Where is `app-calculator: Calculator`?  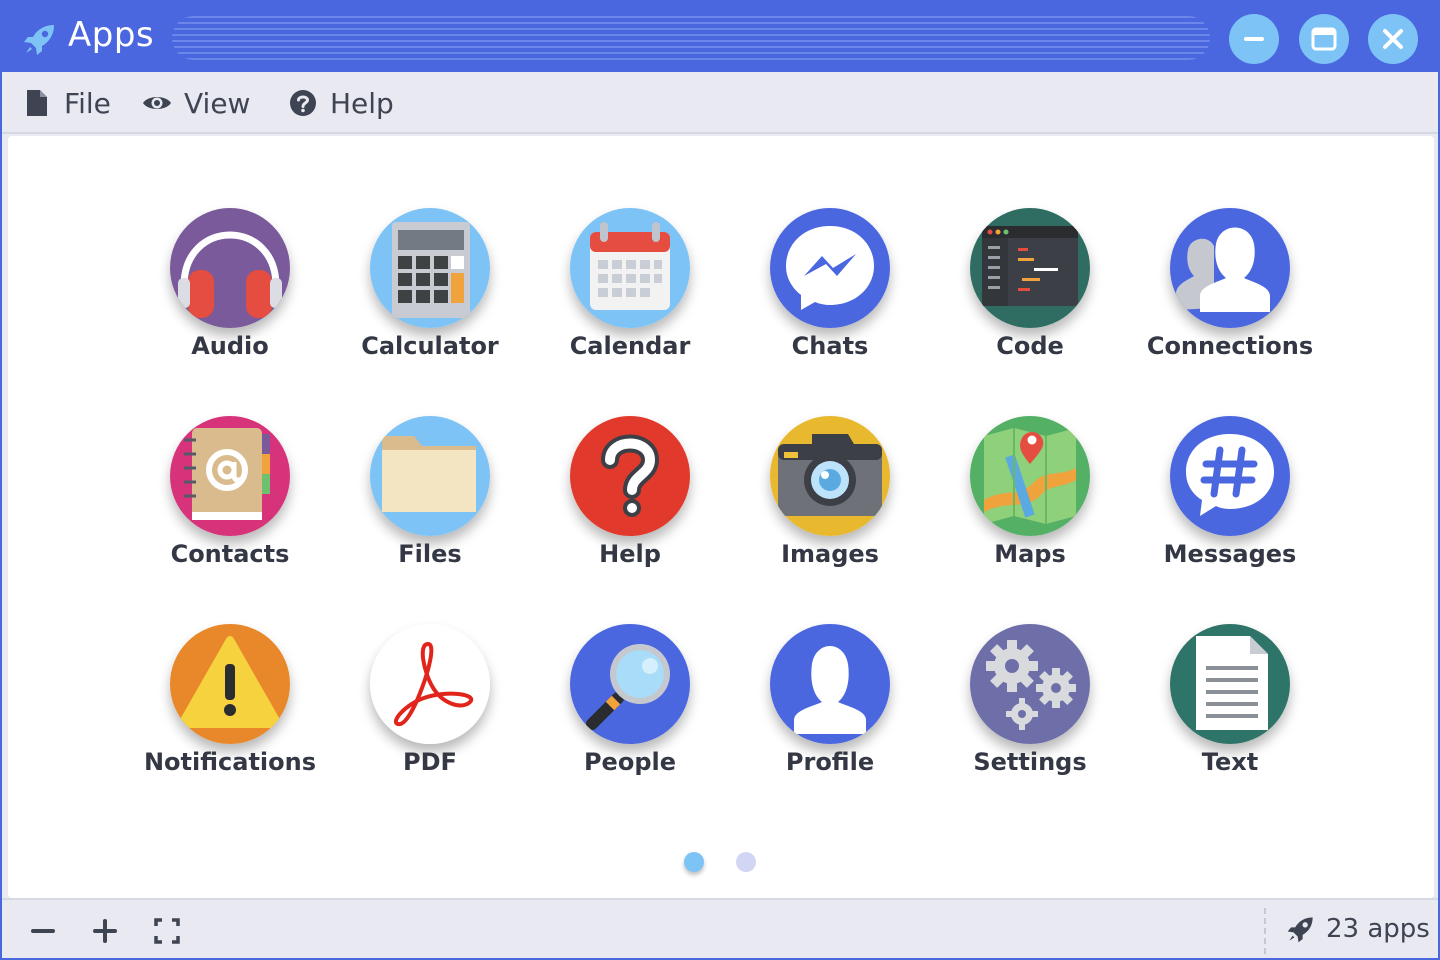 app-calculator: Calculator is located at coordinates (430, 298).